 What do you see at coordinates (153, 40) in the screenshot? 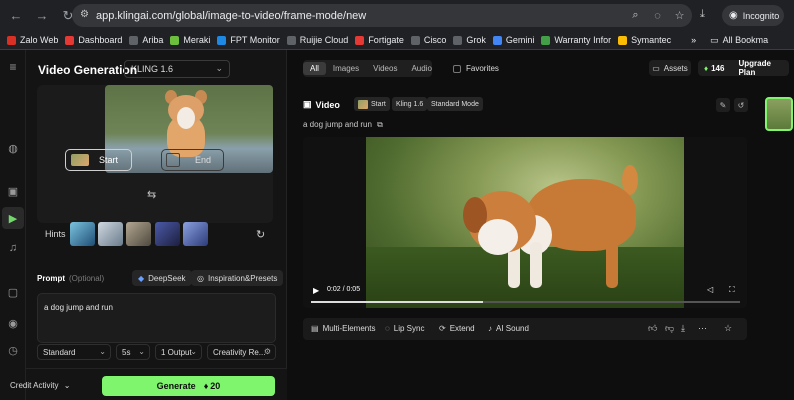
I see `bookmark-label: Ariba` at bounding box center [153, 40].